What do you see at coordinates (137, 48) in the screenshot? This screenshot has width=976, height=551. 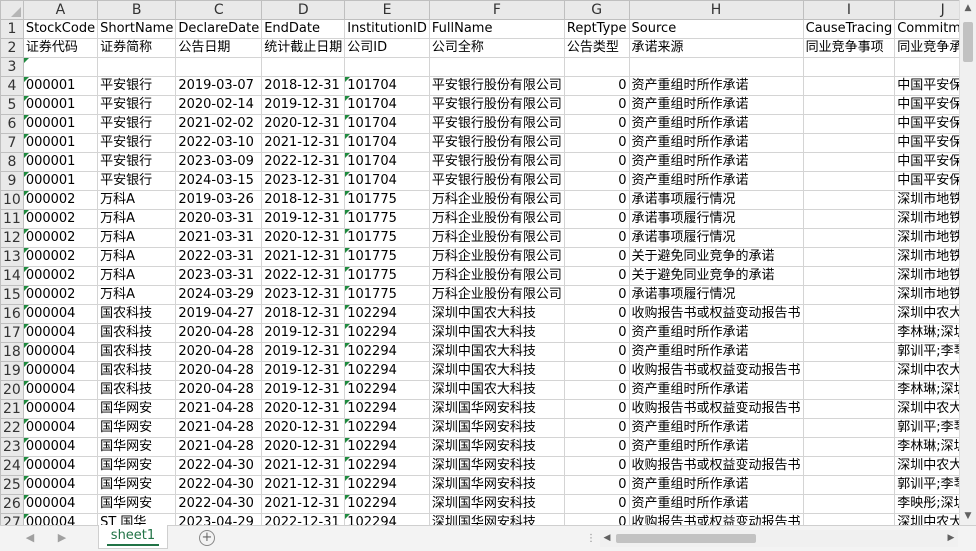 I see `cell-b: 证券简称` at bounding box center [137, 48].